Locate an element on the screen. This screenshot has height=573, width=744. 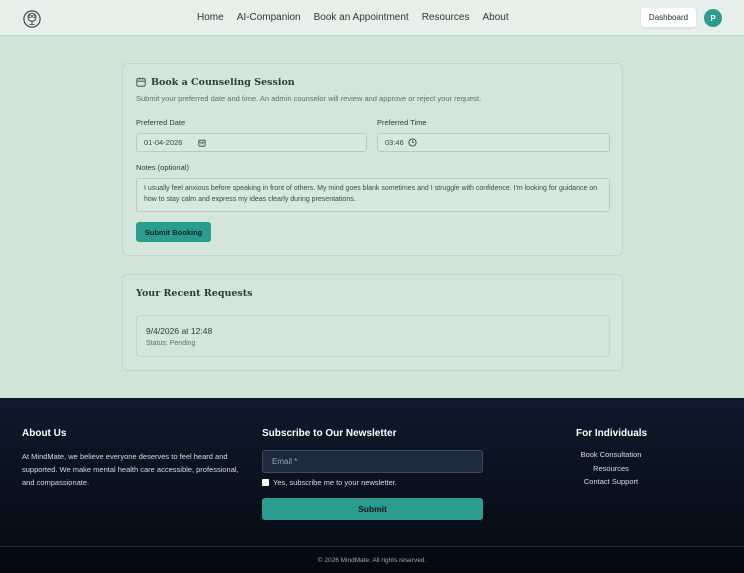
subscribe-checkbox is located at coordinates (265, 482).